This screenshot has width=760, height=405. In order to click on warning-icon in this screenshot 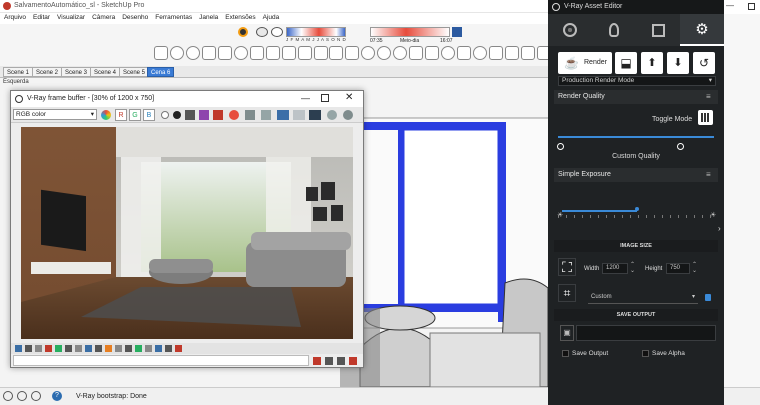, I will do `click(353, 361)`.